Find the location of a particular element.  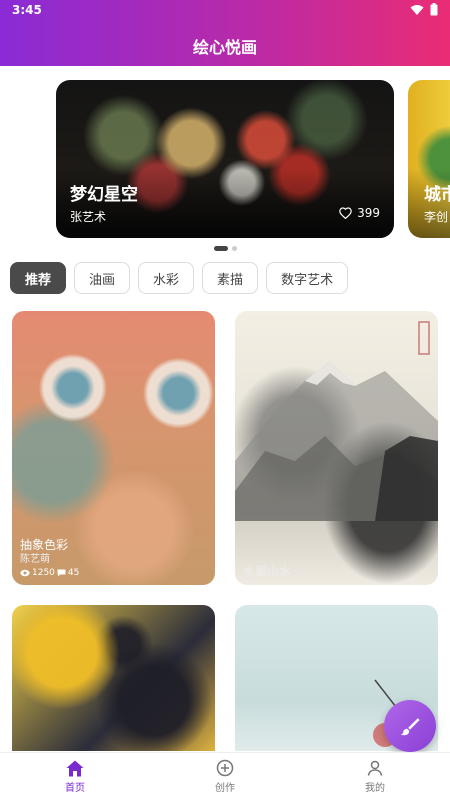

artwork-meta: 抽象色彩 陈艺萌 1250 45 is located at coordinates (49, 558).